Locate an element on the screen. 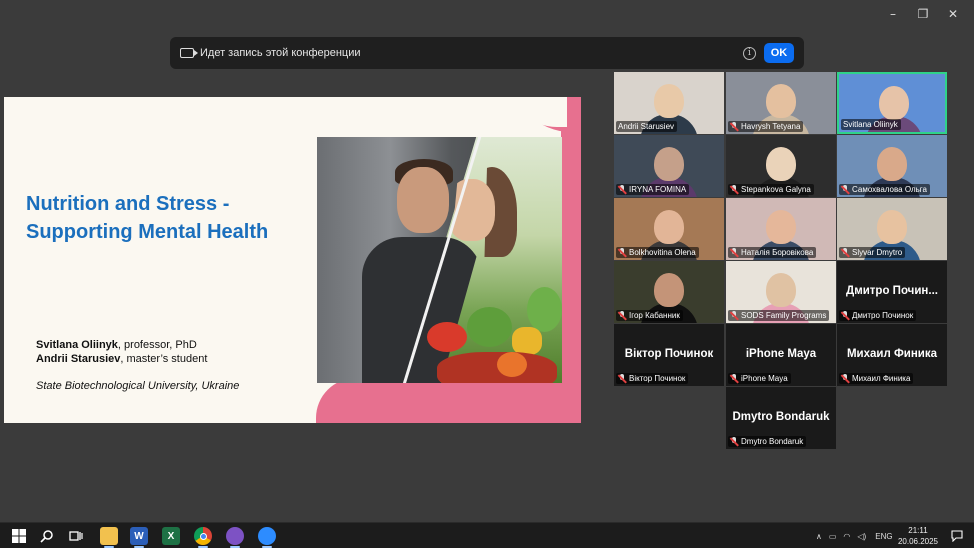 The height and width of the screenshot is (548, 974). participant-tile: Bolkhovitina Olena is located at coordinates (669, 229).